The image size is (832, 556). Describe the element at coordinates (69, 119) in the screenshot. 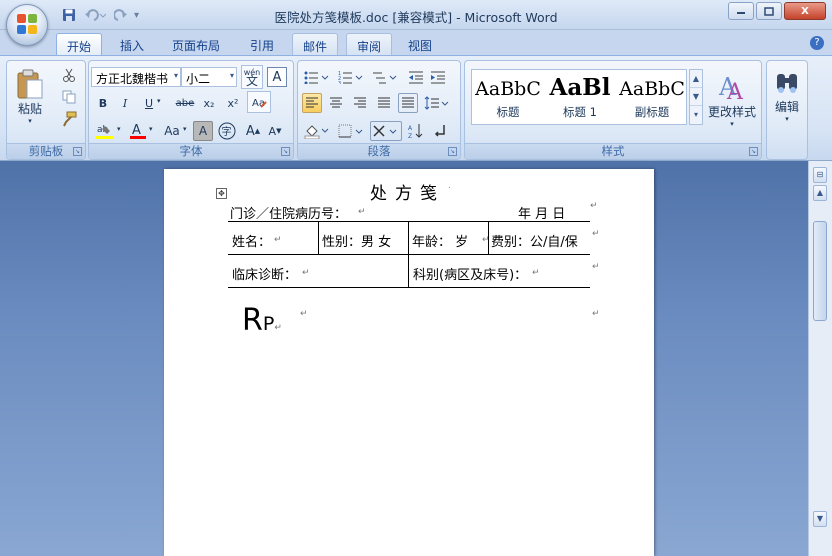

I see `format-painter-icon` at that location.